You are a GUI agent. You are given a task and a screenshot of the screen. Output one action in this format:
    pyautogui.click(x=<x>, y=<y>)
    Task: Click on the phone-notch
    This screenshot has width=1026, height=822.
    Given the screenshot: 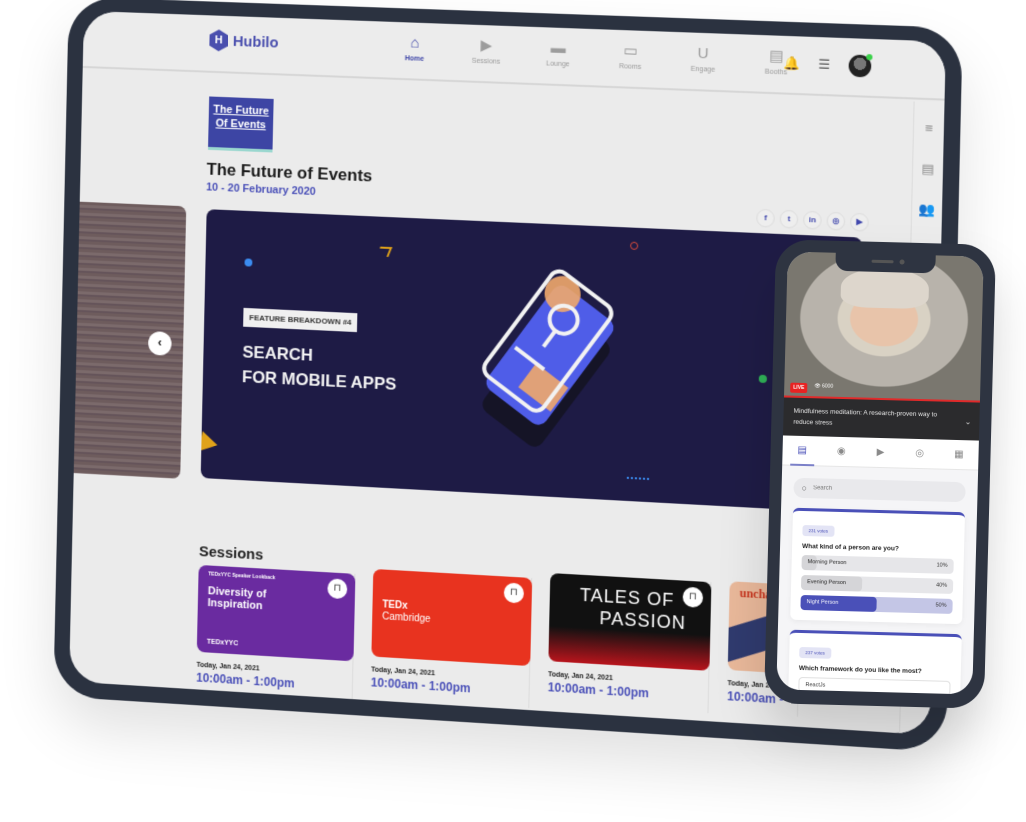 What is the action you would take?
    pyautogui.click(x=885, y=263)
    